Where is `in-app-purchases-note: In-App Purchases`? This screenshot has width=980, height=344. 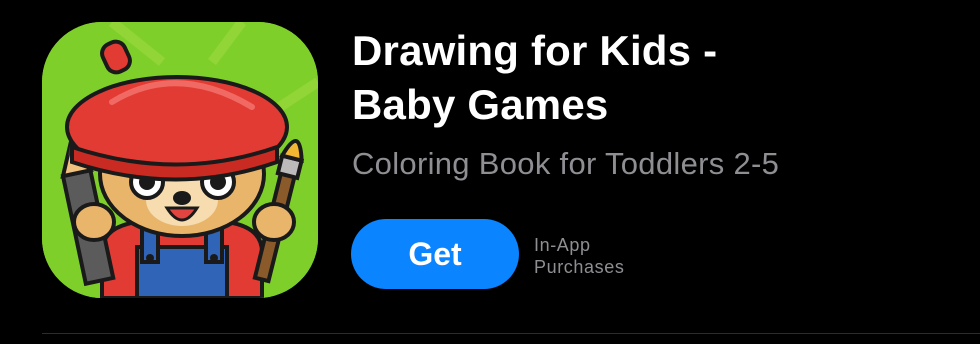 in-app-purchases-note: In-App Purchases is located at coordinates (579, 256).